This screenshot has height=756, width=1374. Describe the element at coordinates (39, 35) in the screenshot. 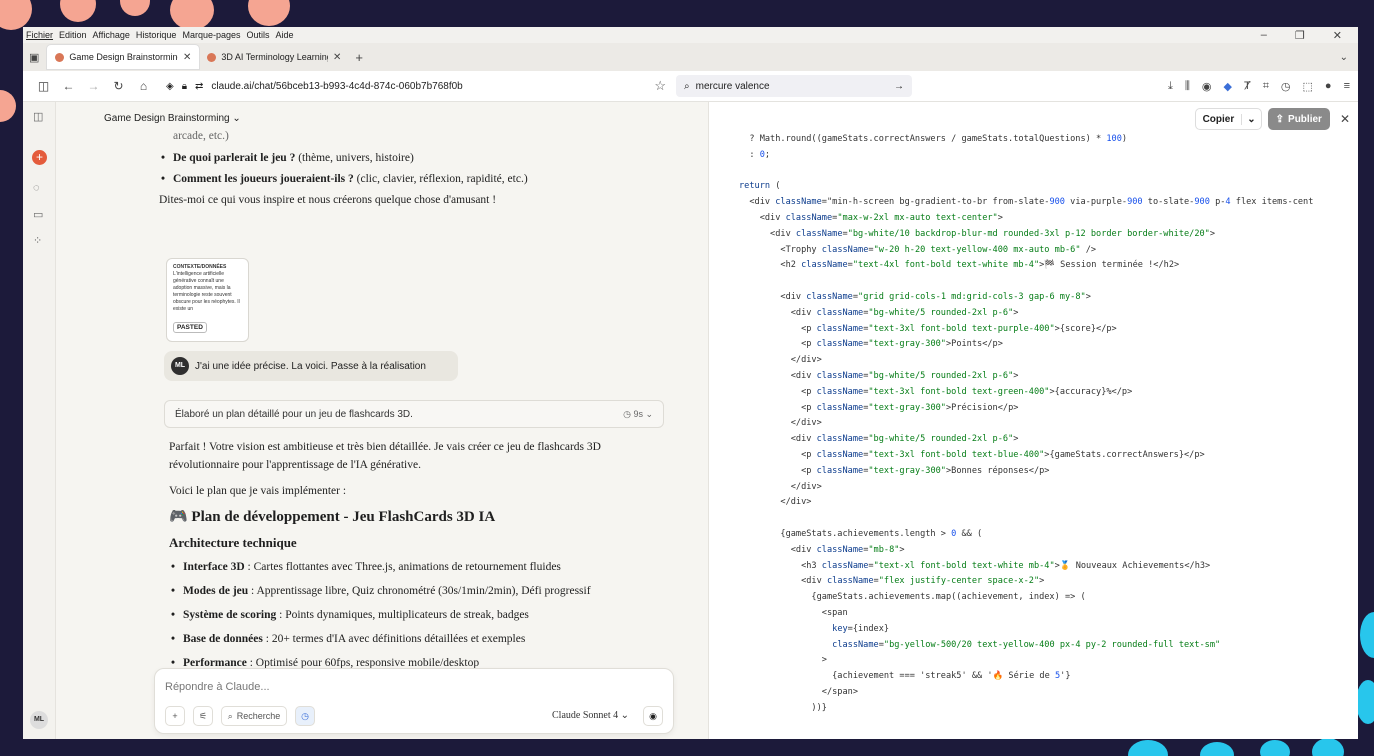

I see `menu-fichier: Fichier` at that location.